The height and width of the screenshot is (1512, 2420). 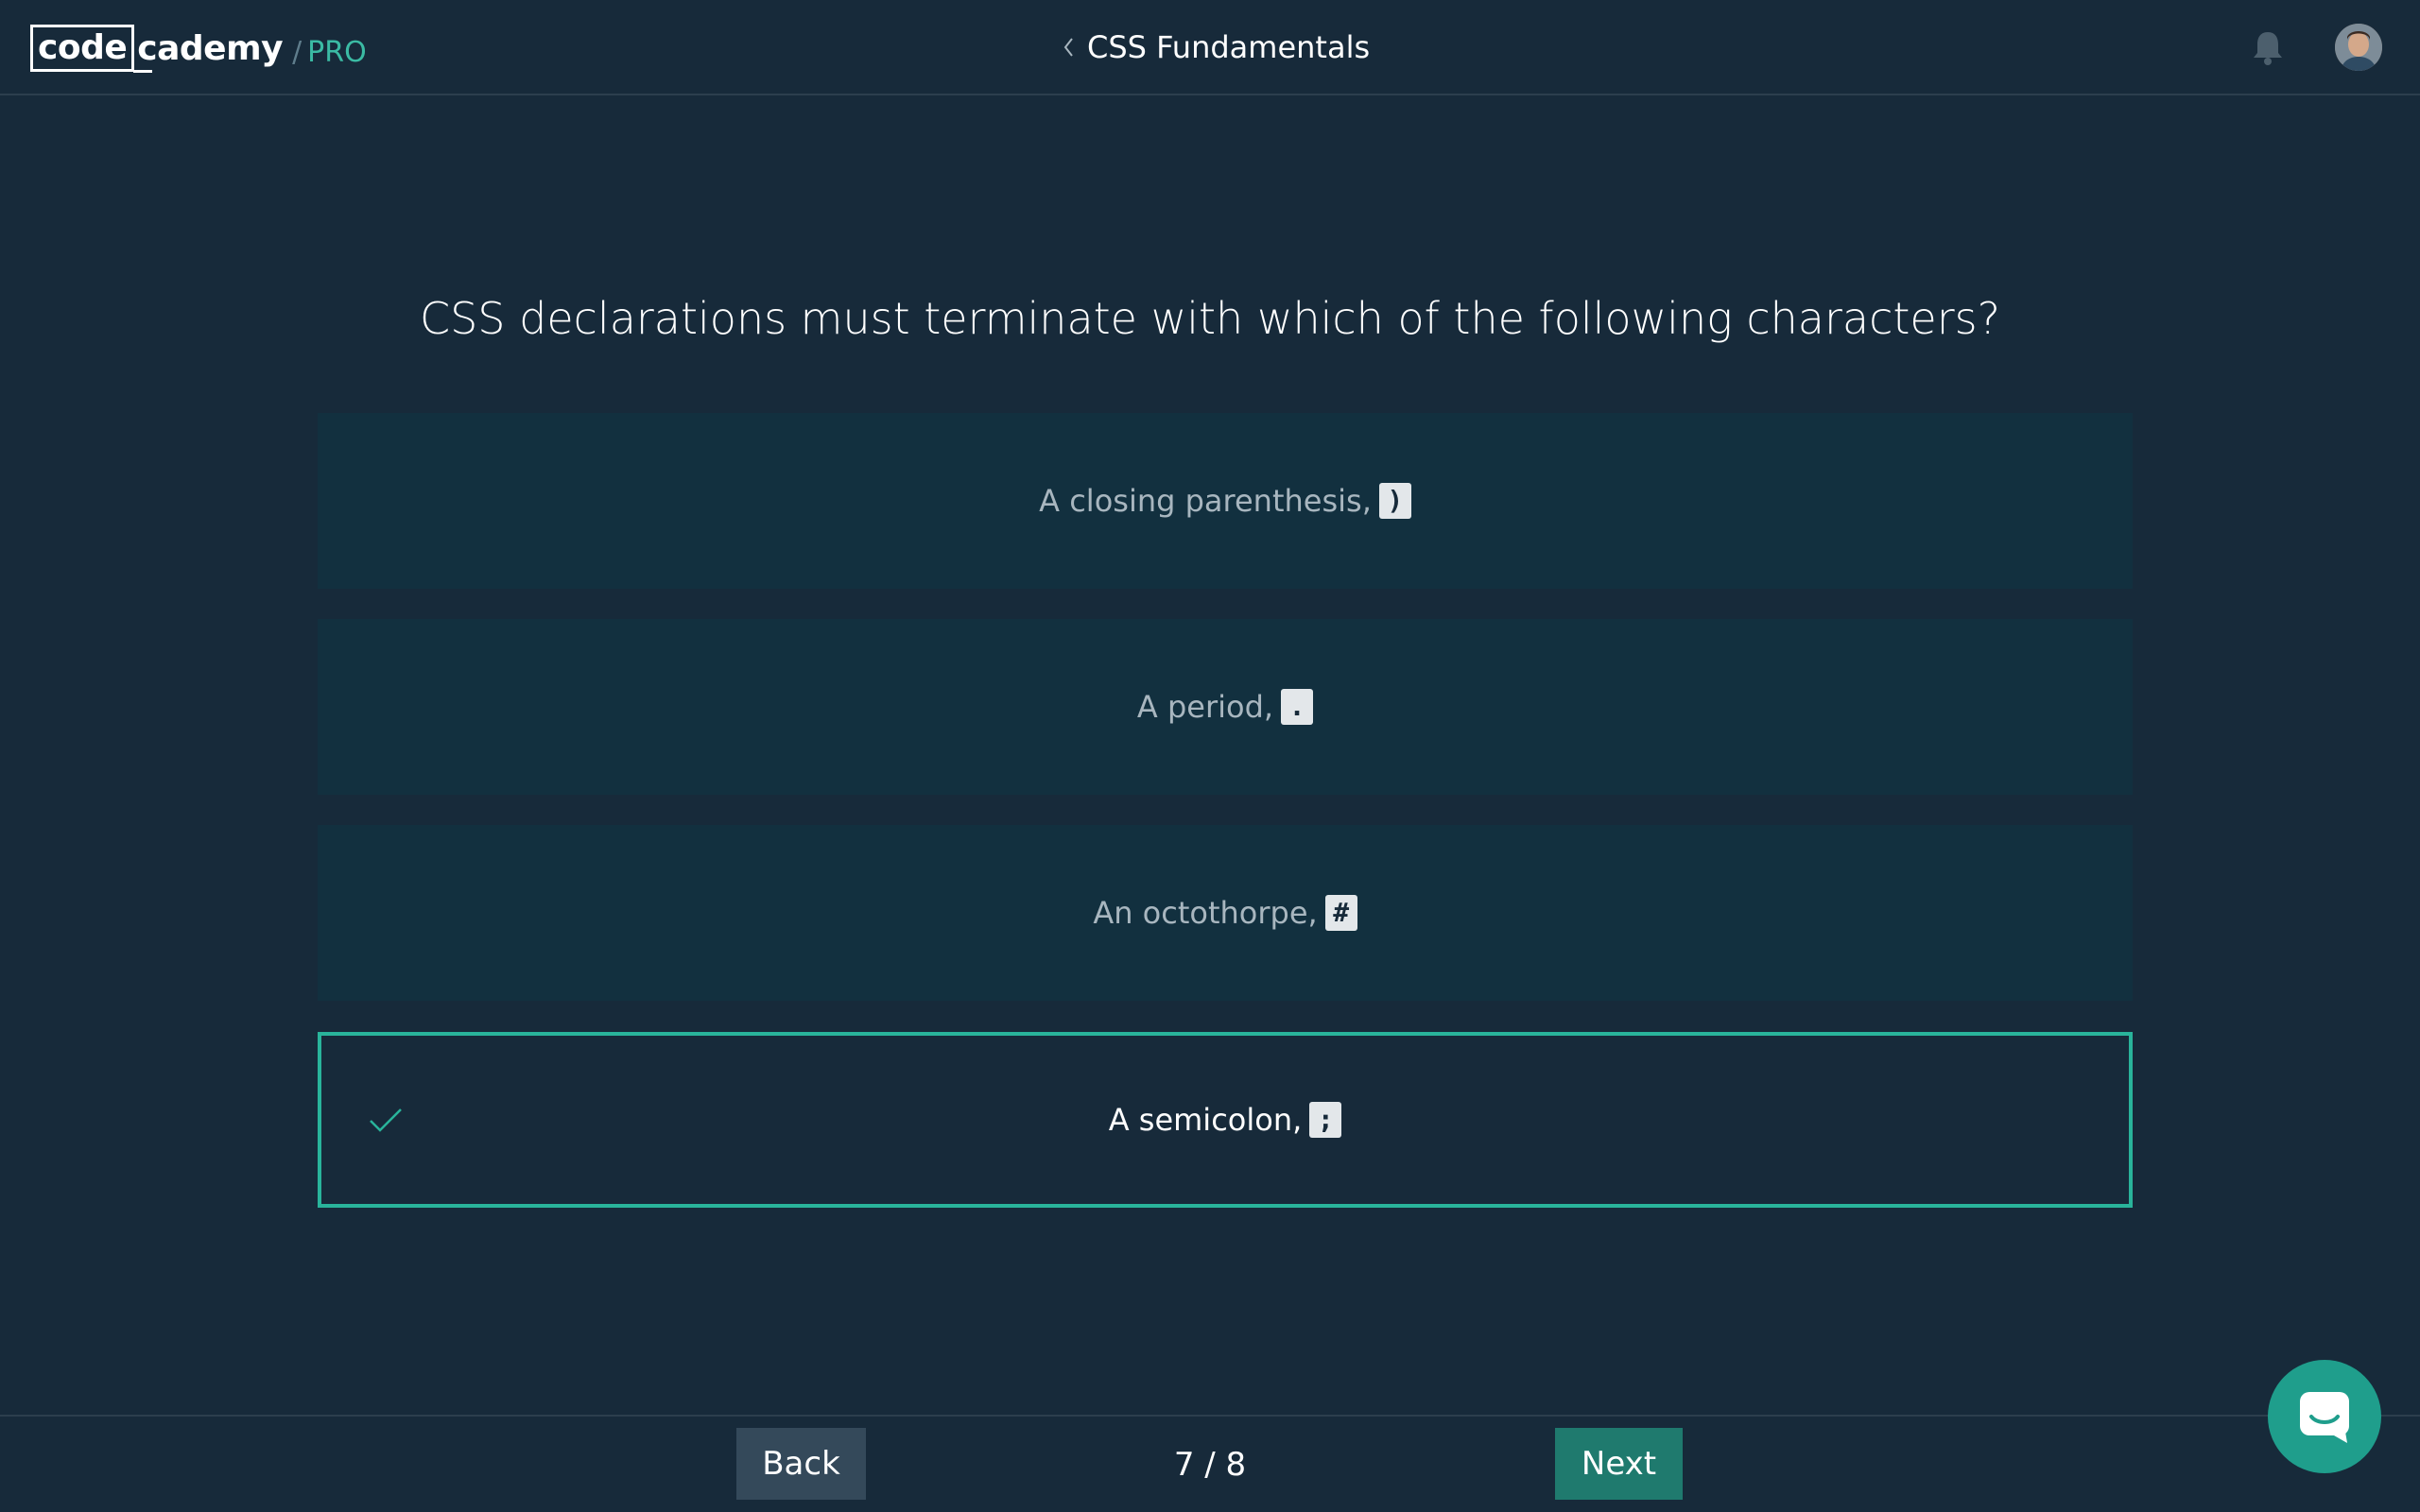 I want to click on logo-code-text: code, so click(x=83, y=47).